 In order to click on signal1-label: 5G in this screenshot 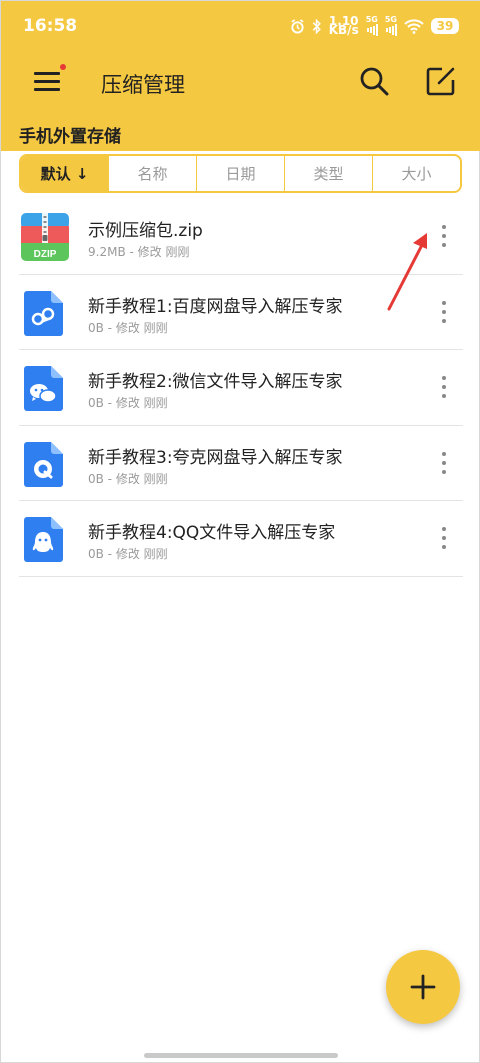, I will do `click(371, 19)`.